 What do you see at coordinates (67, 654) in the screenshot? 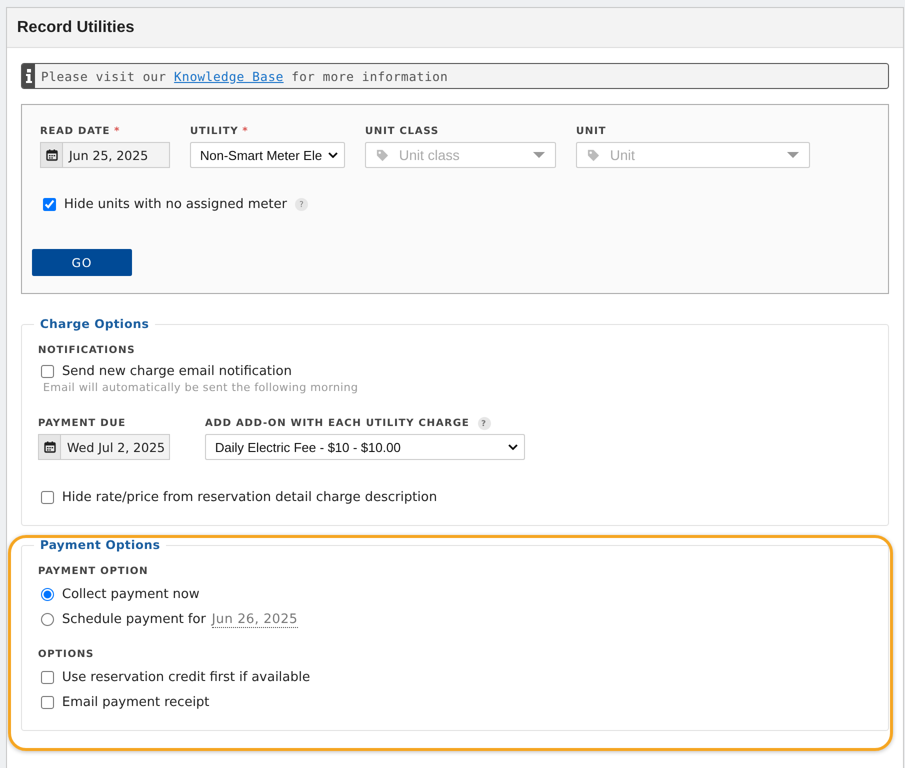
I see `section-label: OPTIONS` at bounding box center [67, 654].